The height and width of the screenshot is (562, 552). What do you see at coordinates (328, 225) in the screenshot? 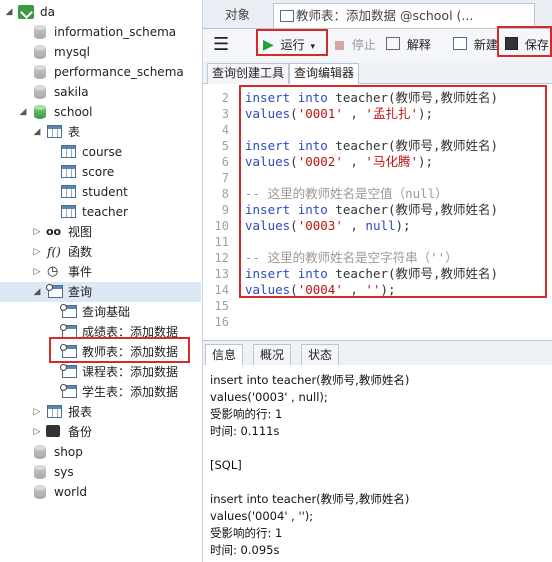
I see `code-line: values('0003' , null);` at bounding box center [328, 225].